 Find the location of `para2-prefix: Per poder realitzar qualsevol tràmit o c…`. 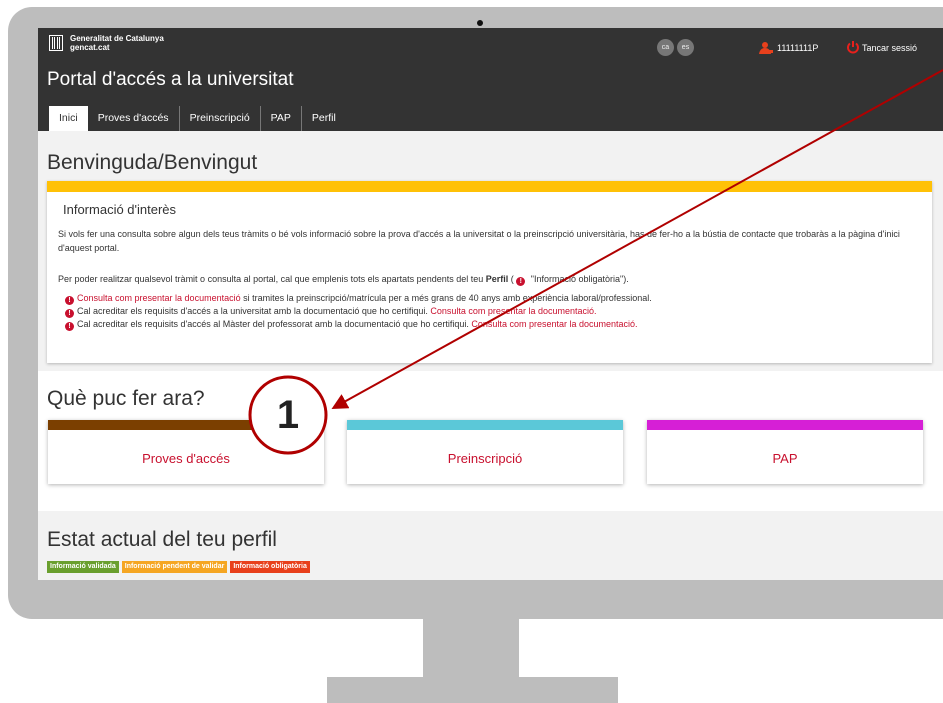

para2-prefix: Per poder realitzar qualsevol tràmit o c… is located at coordinates (272, 279).